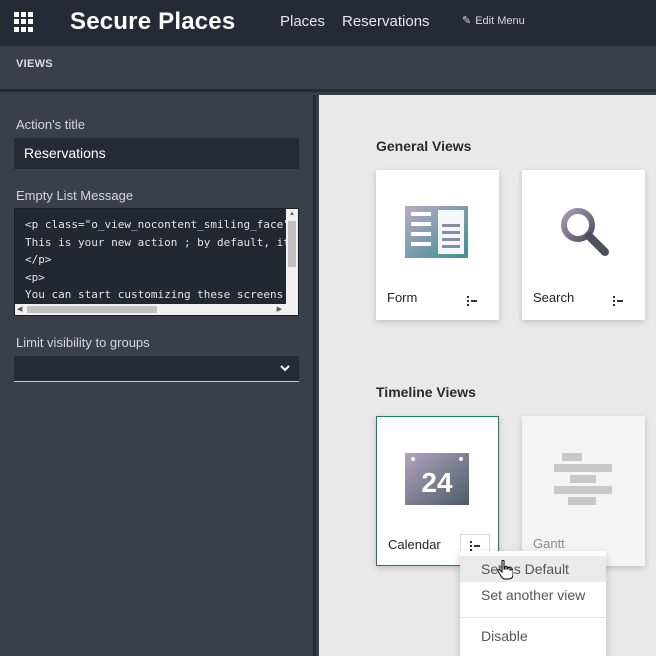 This screenshot has width=656, height=656. I want to click on view-card-gantt: Gantt, so click(583, 491).